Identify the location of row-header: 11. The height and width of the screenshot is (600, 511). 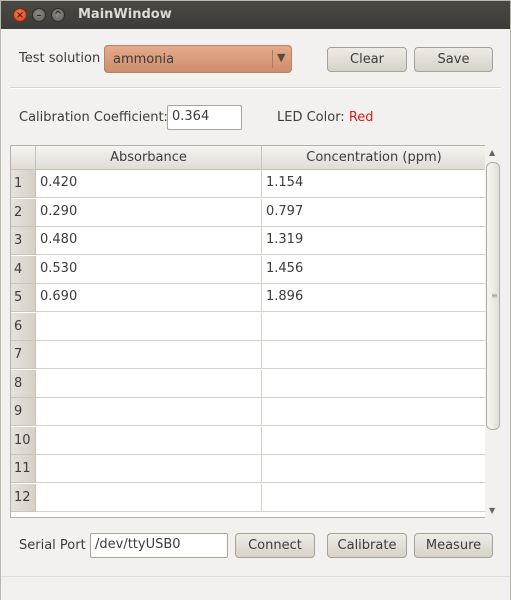
(23, 469).